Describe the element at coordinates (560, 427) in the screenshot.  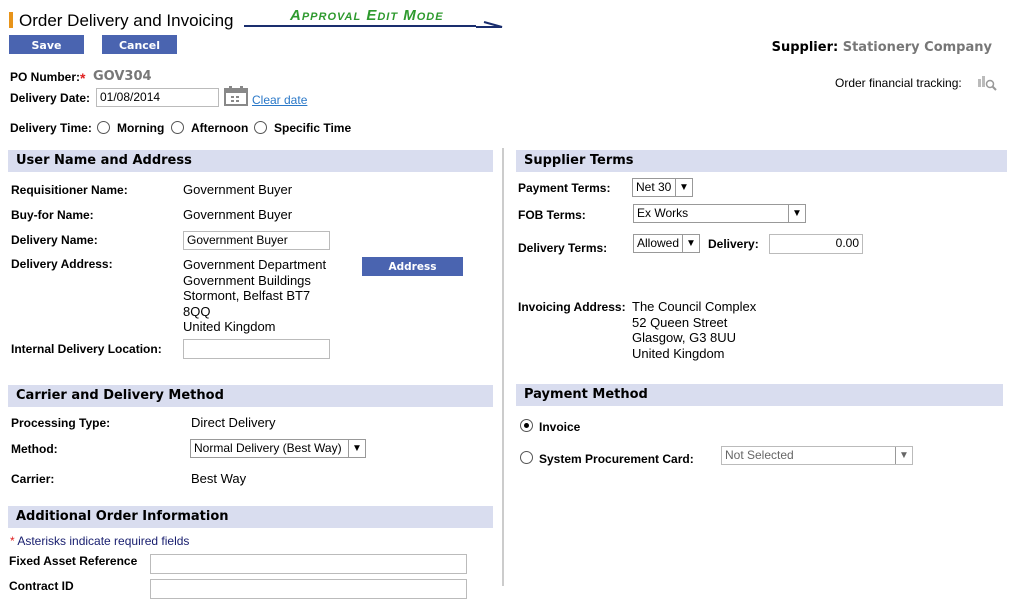
I see `invoice-label: Invoice` at that location.